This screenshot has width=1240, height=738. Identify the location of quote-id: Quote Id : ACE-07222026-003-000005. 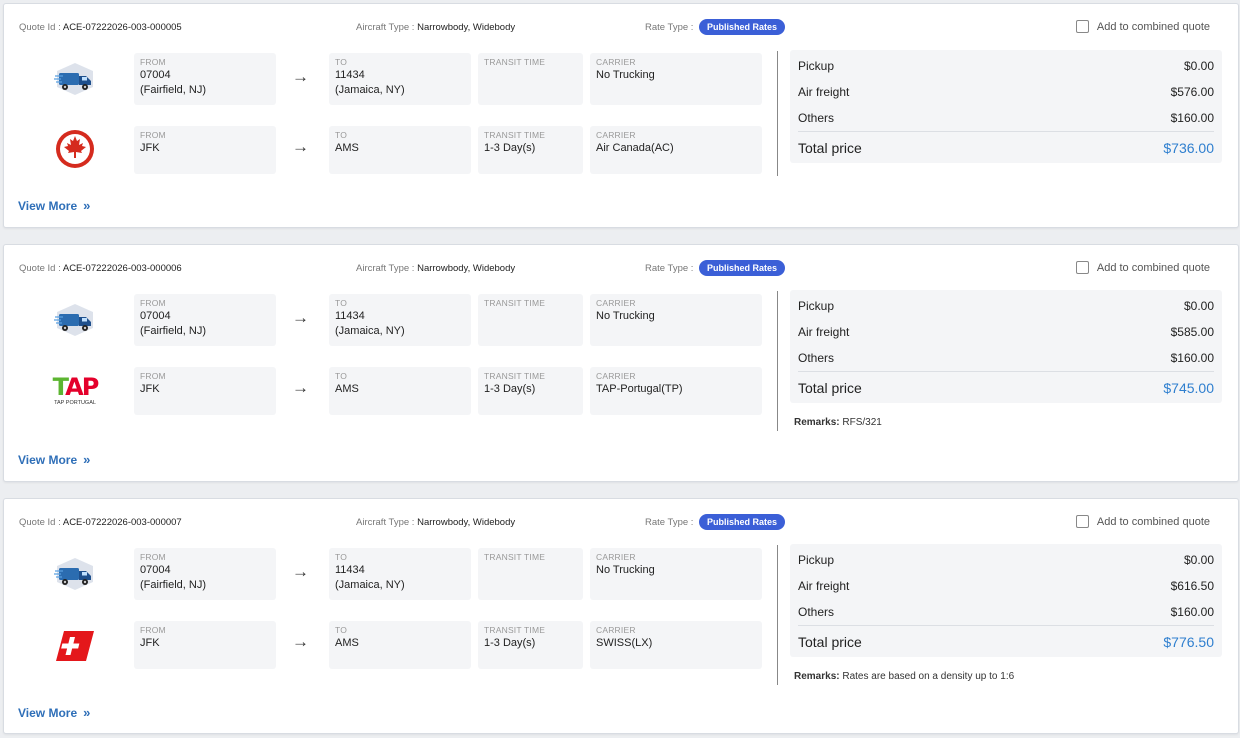
(100, 27).